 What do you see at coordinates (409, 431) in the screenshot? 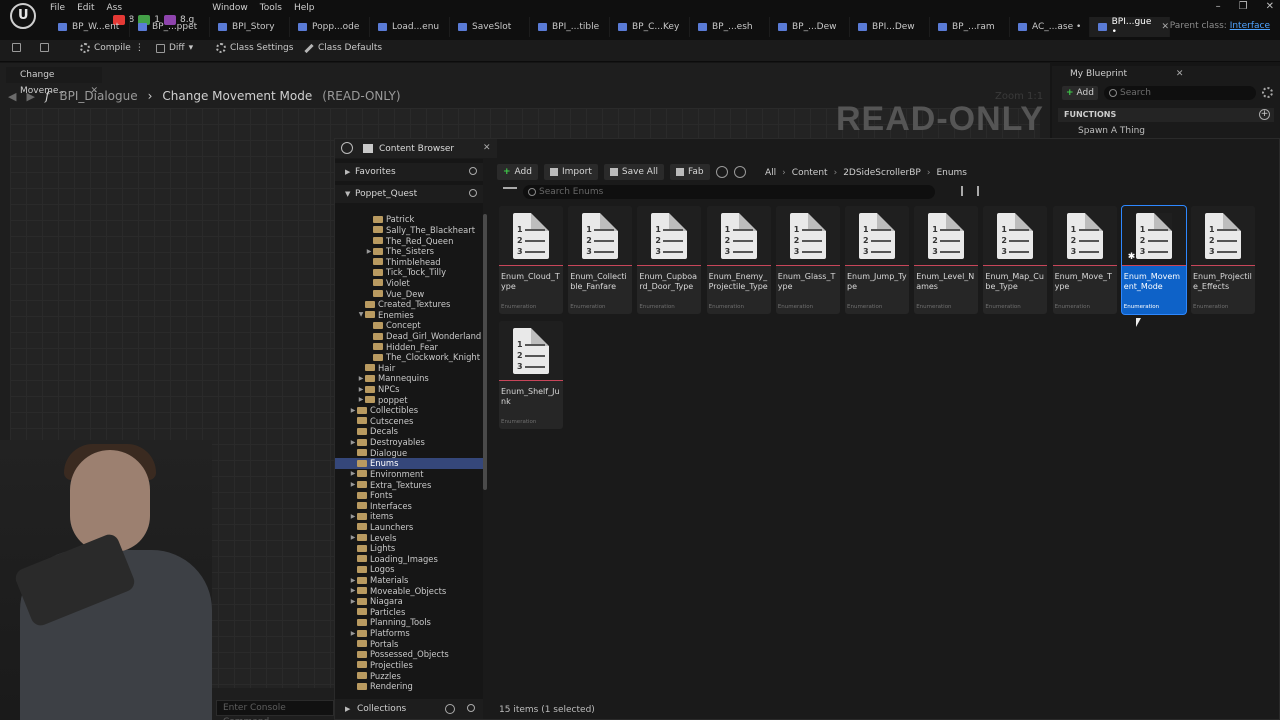
I see `folder-tree-item: Decals` at bounding box center [409, 431].